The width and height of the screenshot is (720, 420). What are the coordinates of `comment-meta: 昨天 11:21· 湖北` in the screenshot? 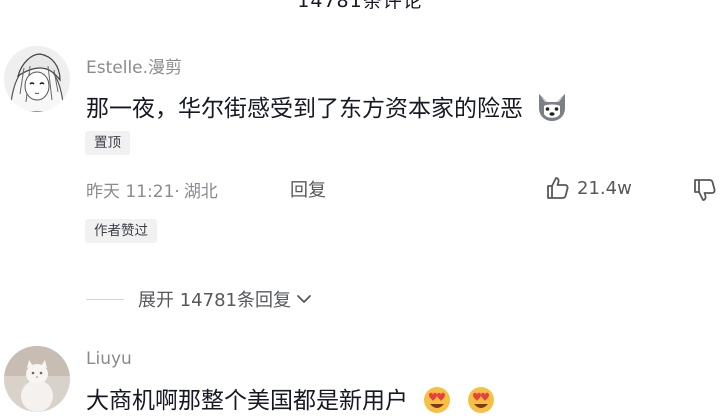 It's located at (152, 189).